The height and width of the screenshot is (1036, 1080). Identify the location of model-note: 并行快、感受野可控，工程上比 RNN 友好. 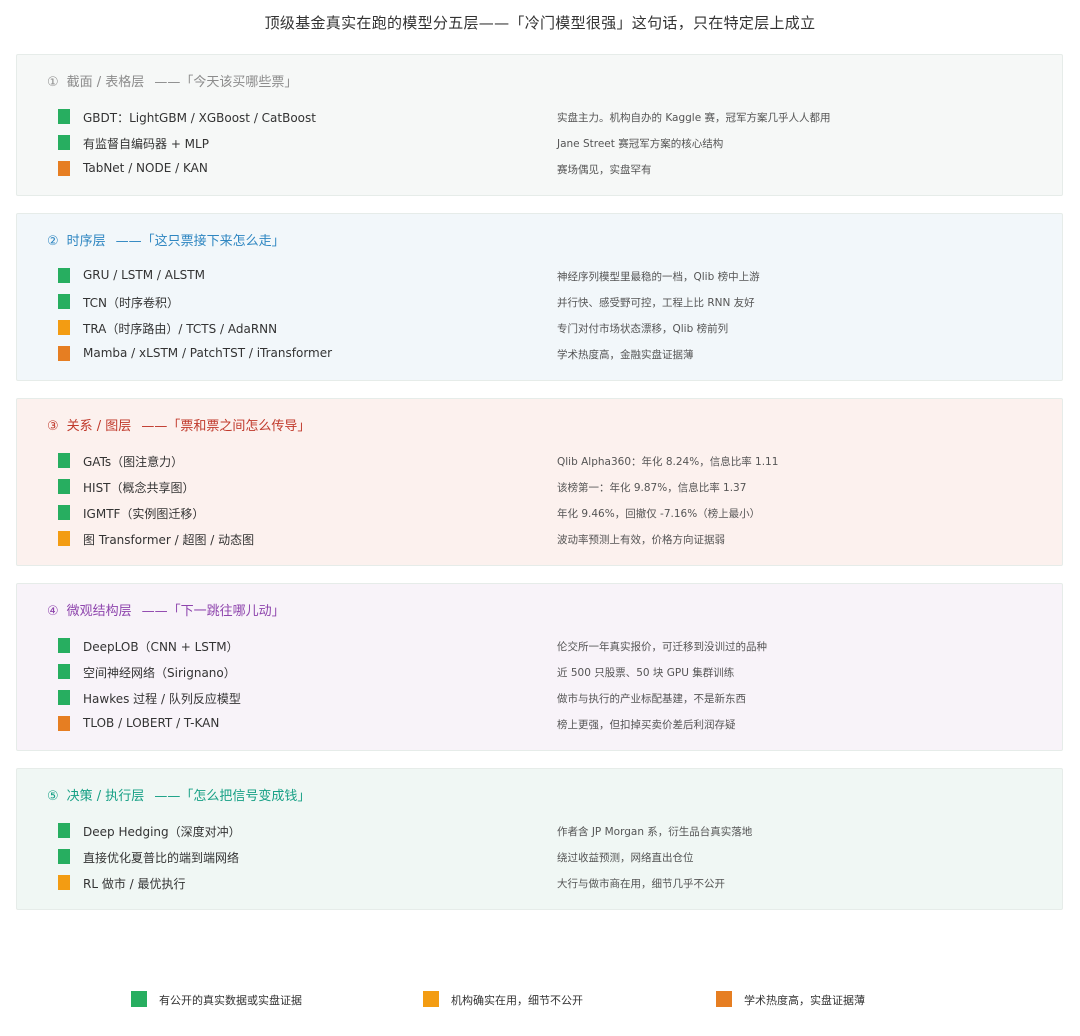
(656, 303).